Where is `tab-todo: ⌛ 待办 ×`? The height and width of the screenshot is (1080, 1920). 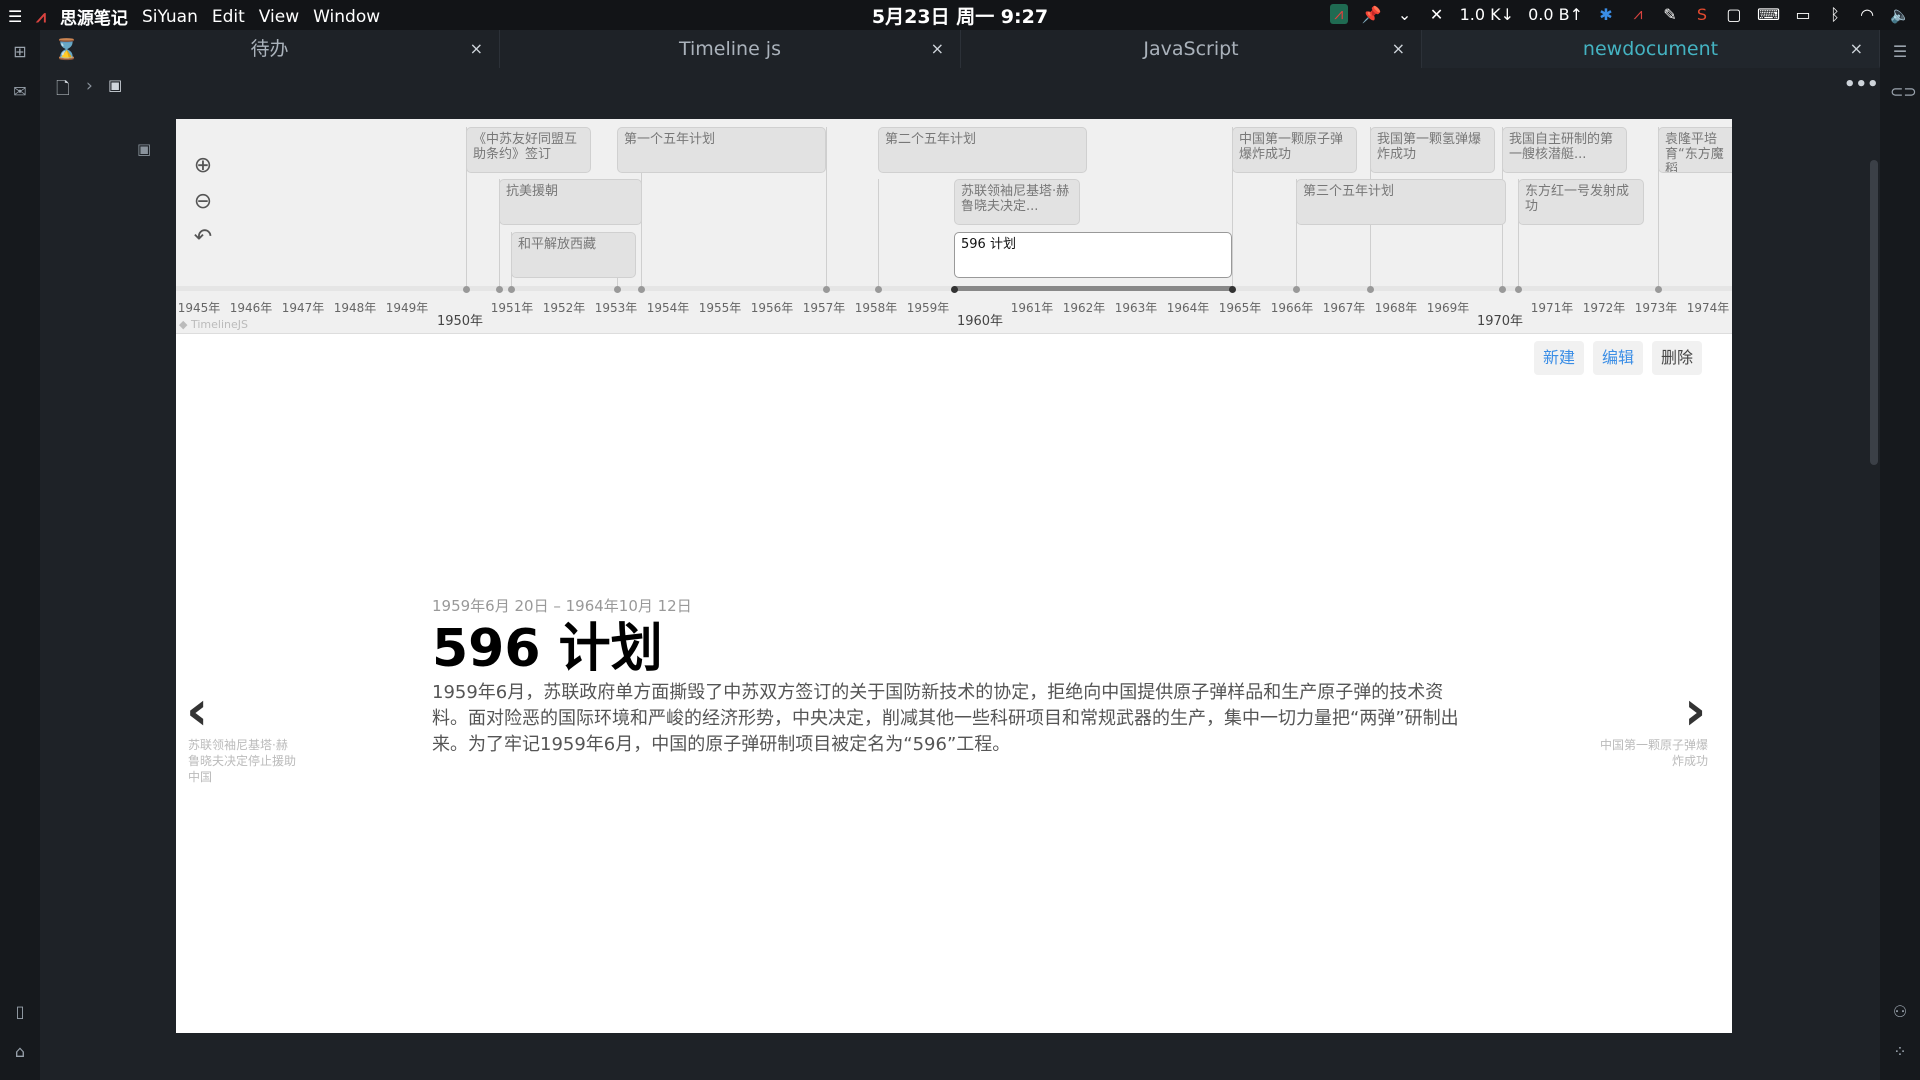
tab-todo: ⌛ 待办 × is located at coordinates (270, 49).